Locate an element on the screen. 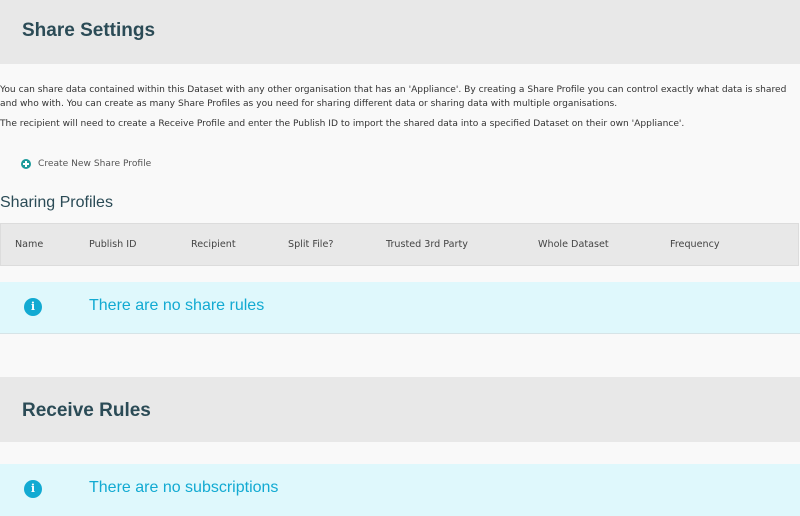  no-share-rules-alert: i There are no share rules is located at coordinates (400, 308).